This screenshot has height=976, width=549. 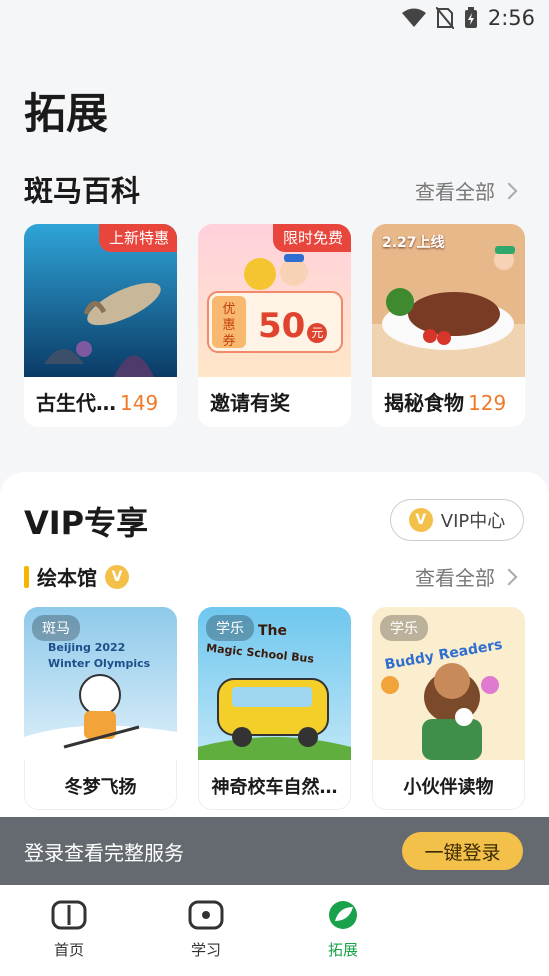 I want to click on free-limited-badge: 限时免费, so click(x=311, y=238).